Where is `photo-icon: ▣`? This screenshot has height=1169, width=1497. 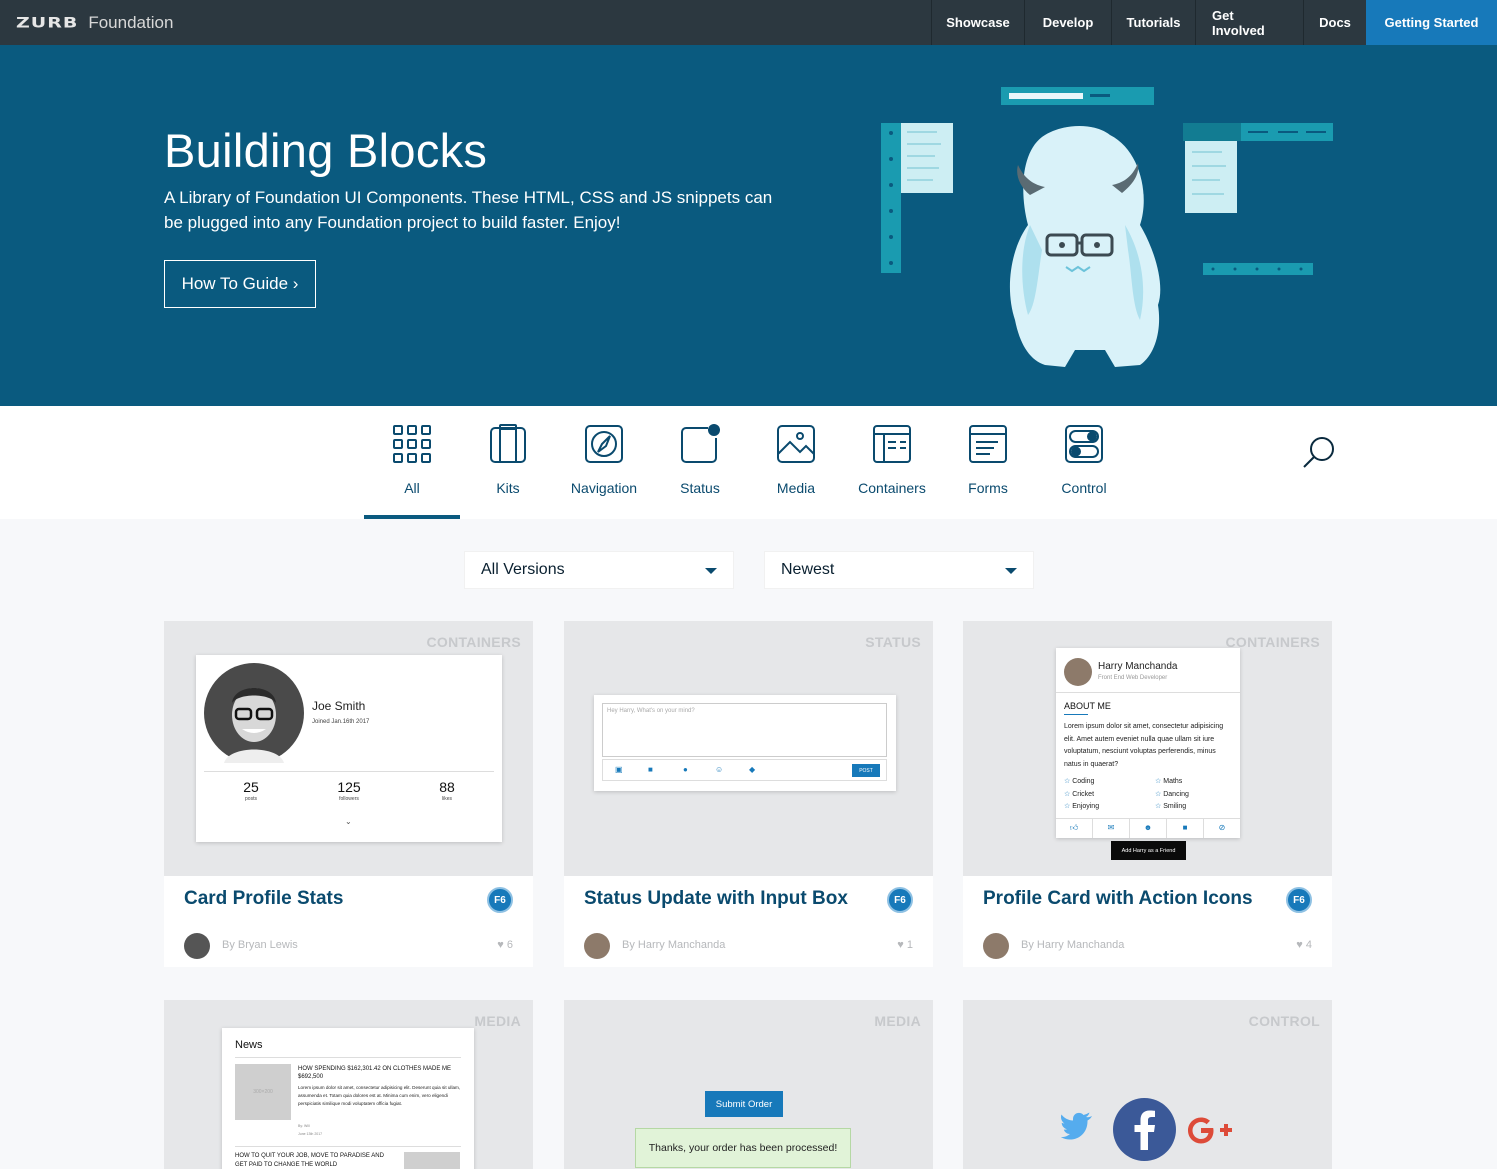 photo-icon: ▣ is located at coordinates (619, 769).